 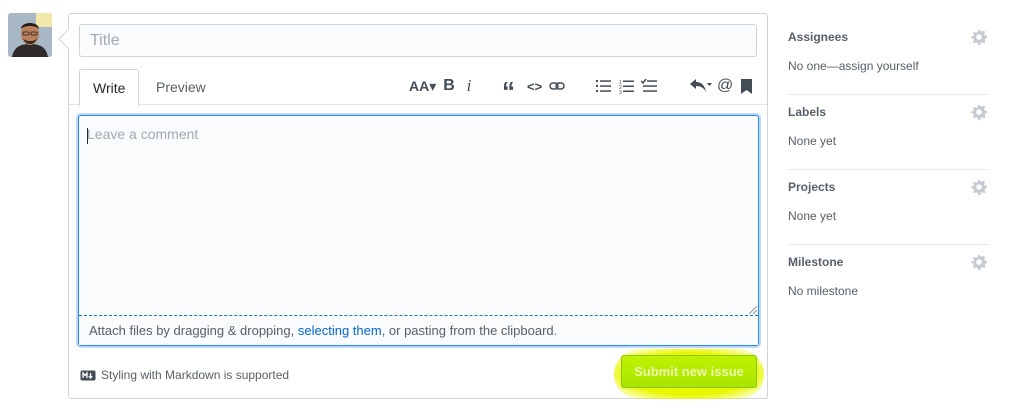 I want to click on select-files-link: selecting them, so click(x=340, y=330).